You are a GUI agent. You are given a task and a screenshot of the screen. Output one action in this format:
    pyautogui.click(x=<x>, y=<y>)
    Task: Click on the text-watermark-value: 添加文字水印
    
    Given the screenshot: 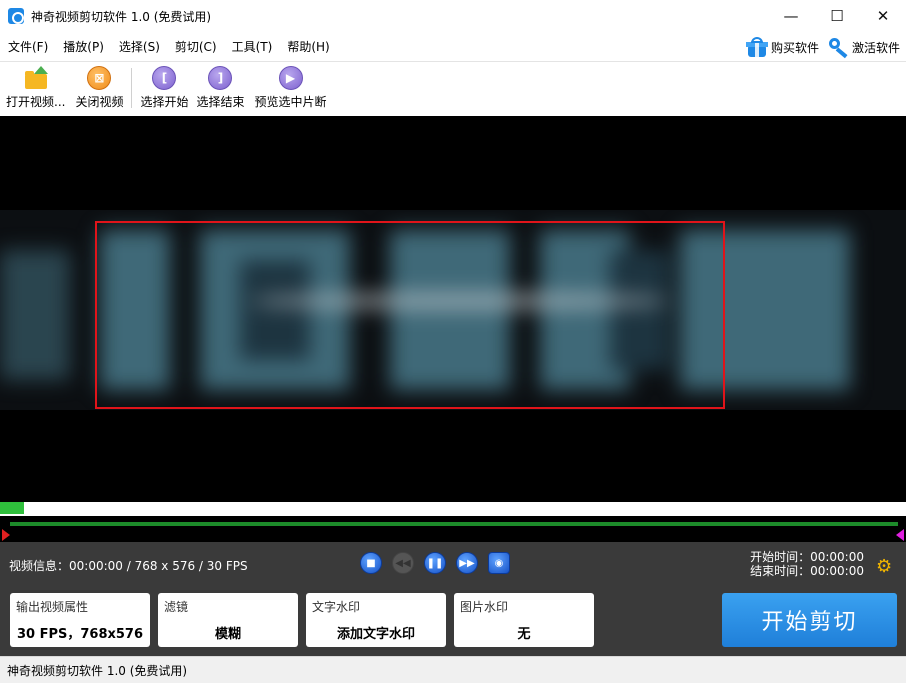 What is the action you would take?
    pyautogui.click(x=375, y=634)
    